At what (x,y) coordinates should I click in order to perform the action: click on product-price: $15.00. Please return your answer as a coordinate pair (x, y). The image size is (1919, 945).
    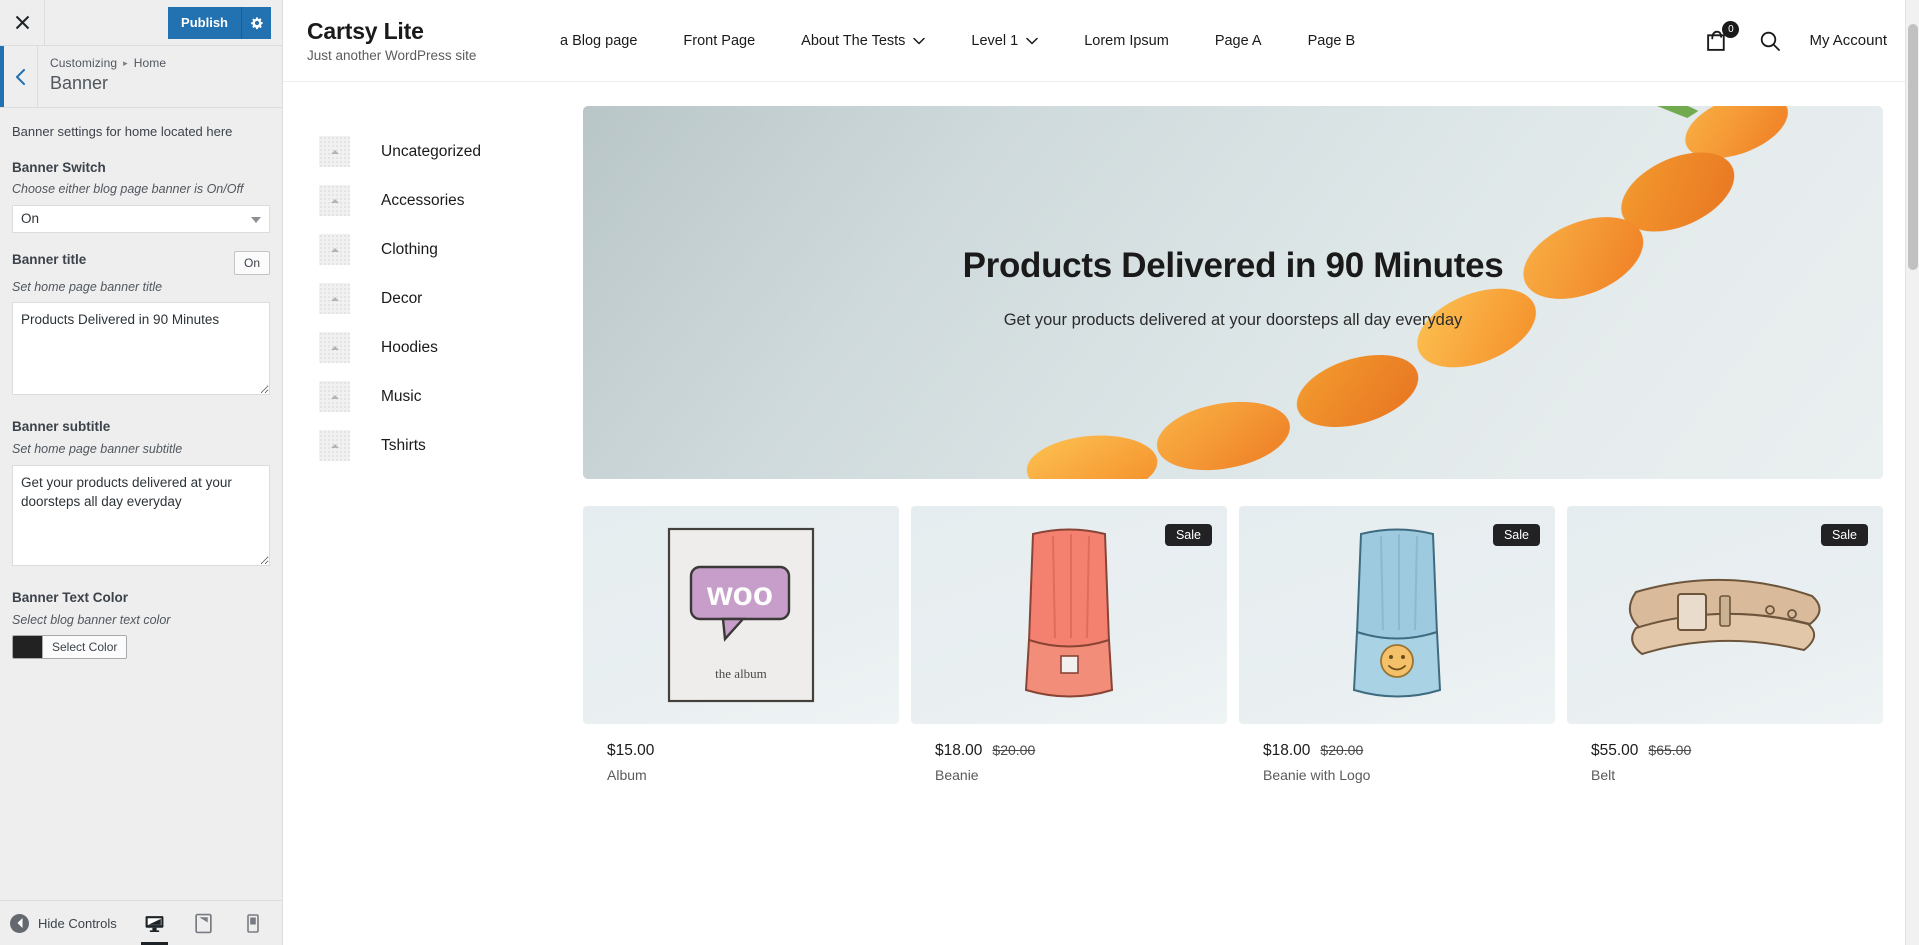
    Looking at the image, I should click on (631, 750).